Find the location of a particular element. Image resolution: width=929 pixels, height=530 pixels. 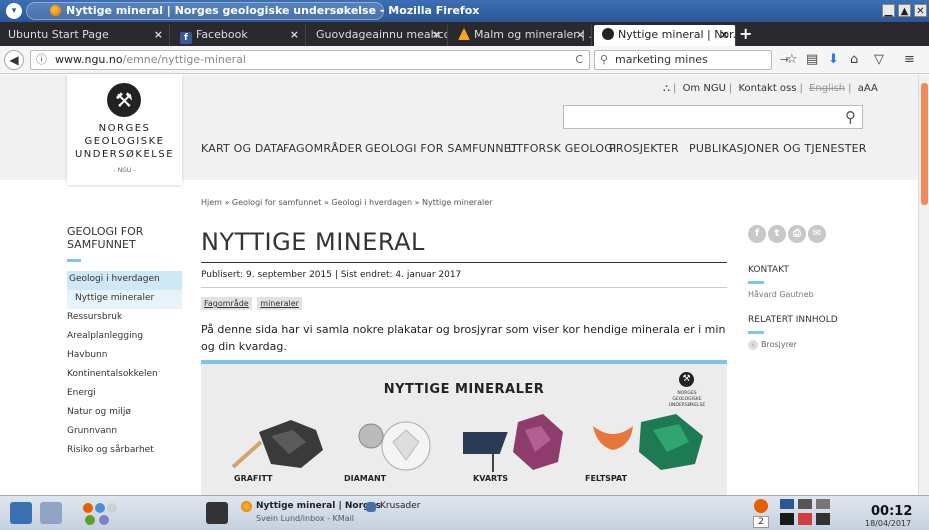

krusader-icon is located at coordinates (371, 507).